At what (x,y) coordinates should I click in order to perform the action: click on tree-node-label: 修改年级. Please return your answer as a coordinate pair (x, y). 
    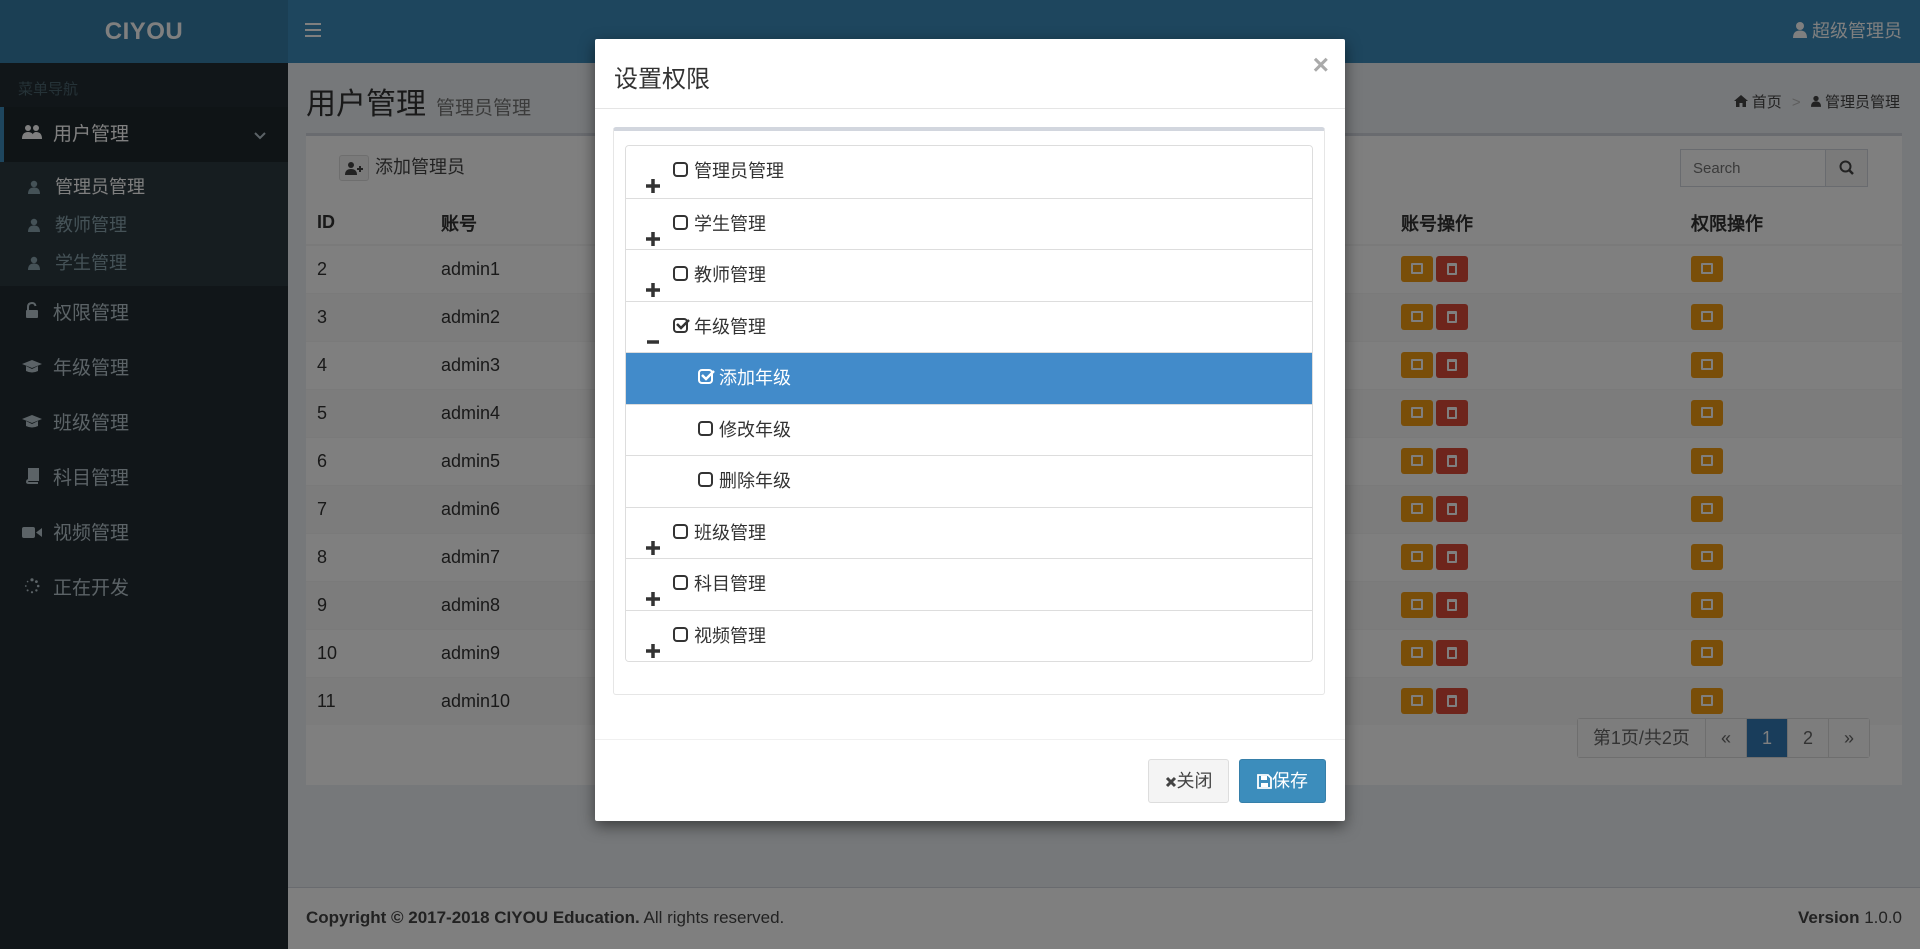
    Looking at the image, I should click on (755, 429).